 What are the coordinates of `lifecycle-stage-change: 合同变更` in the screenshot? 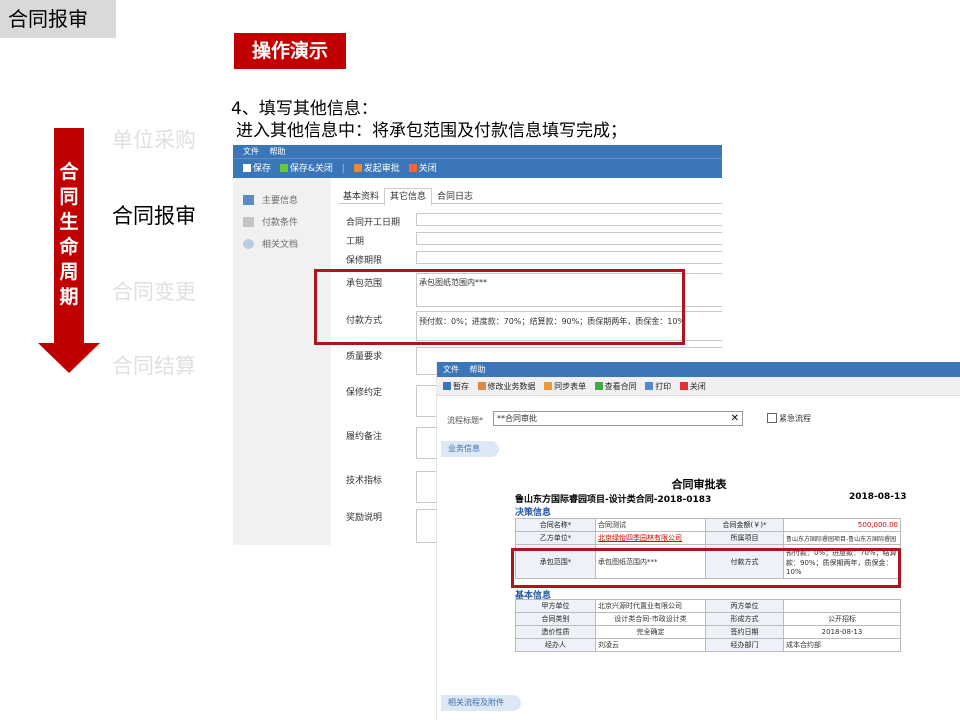 It's located at (154, 292).